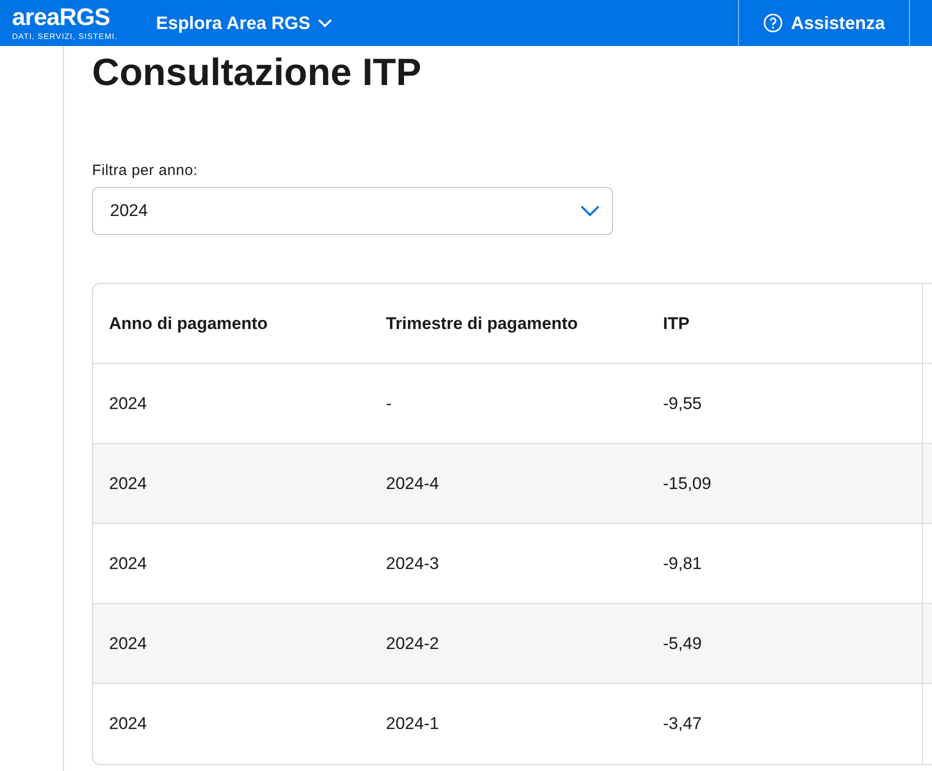 The image size is (932, 771). I want to click on table-cell-text: 2024-1, so click(412, 724).